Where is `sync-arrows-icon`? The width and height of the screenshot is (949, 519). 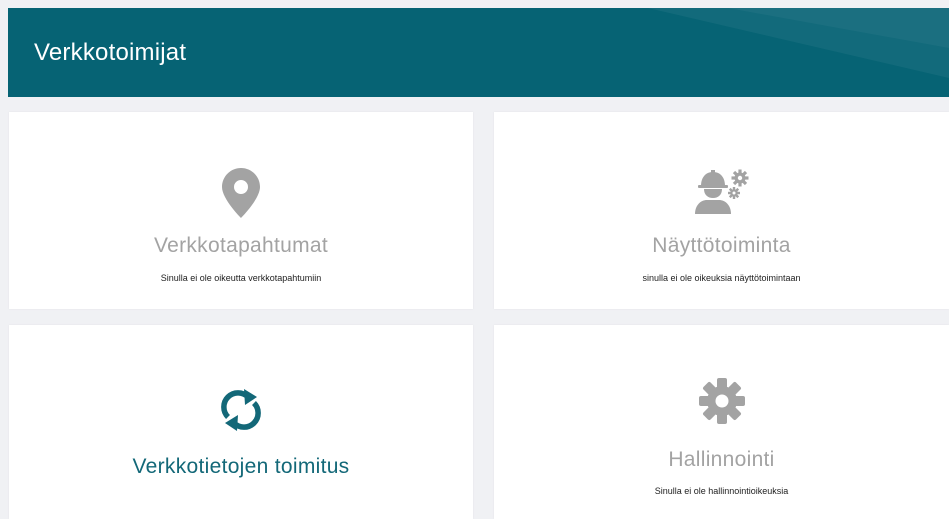
sync-arrows-icon is located at coordinates (241, 410).